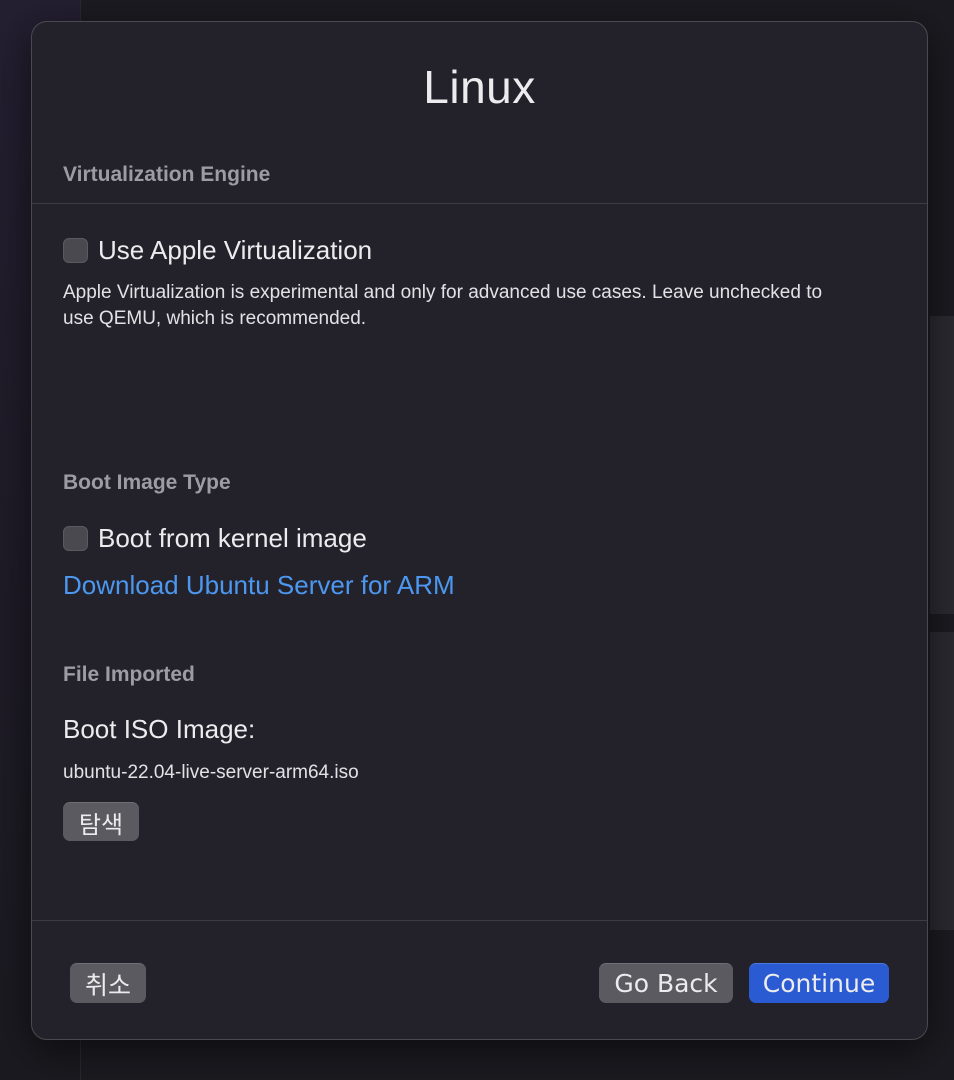 This screenshot has width=954, height=1080. Describe the element at coordinates (232, 538) in the screenshot. I see `kernel-image-label: Boot from kernel image` at that location.